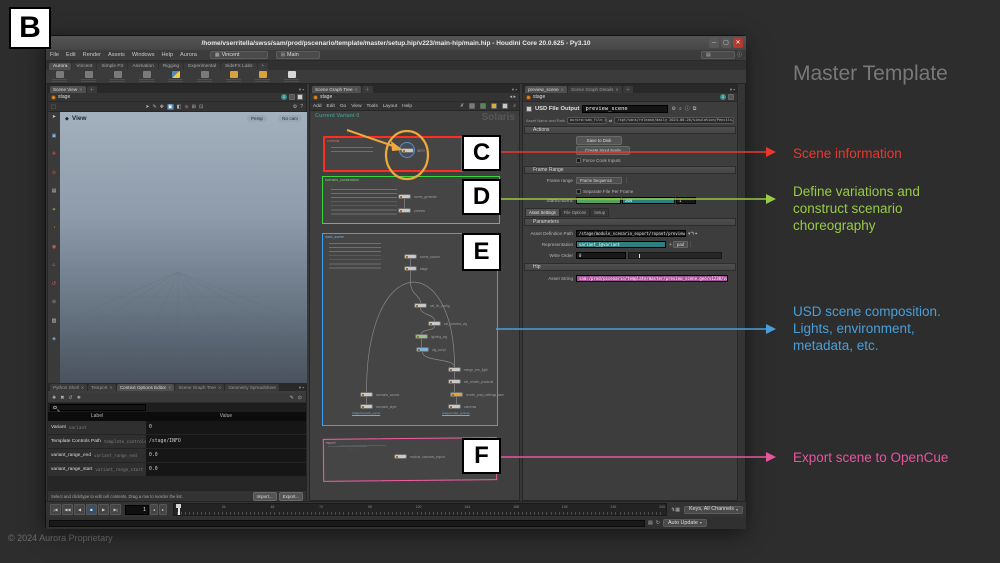  What do you see at coordinates (53, 228) in the screenshot?
I see `snap-tool-icon: ◔` at bounding box center [53, 228].